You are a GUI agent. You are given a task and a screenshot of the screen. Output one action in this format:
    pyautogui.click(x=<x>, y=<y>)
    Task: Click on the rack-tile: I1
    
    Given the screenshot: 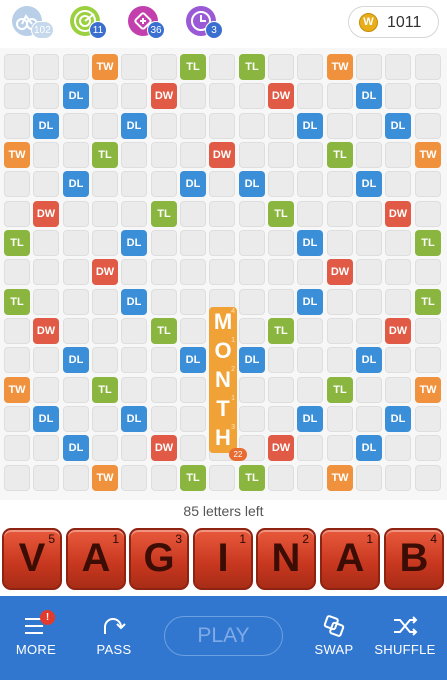 What is the action you would take?
    pyautogui.click(x=223, y=559)
    